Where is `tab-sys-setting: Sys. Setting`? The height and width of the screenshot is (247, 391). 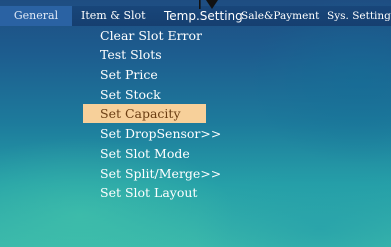 tab-sys-setting: Sys. Setting is located at coordinates (359, 16).